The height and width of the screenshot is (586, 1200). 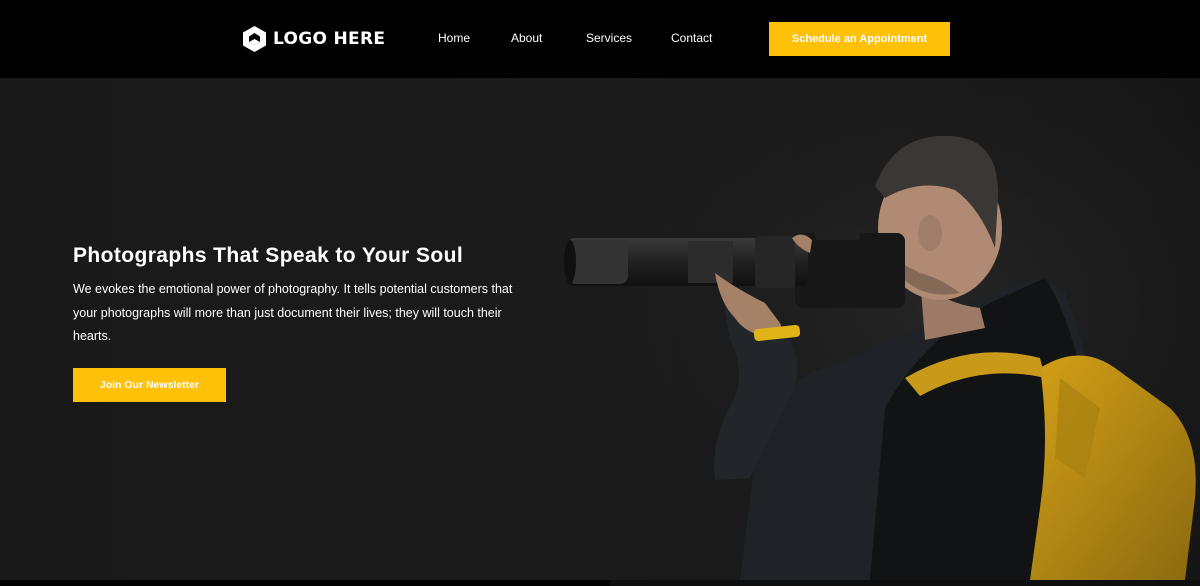 What do you see at coordinates (609, 38) in the screenshot?
I see `nav-services: Services` at bounding box center [609, 38].